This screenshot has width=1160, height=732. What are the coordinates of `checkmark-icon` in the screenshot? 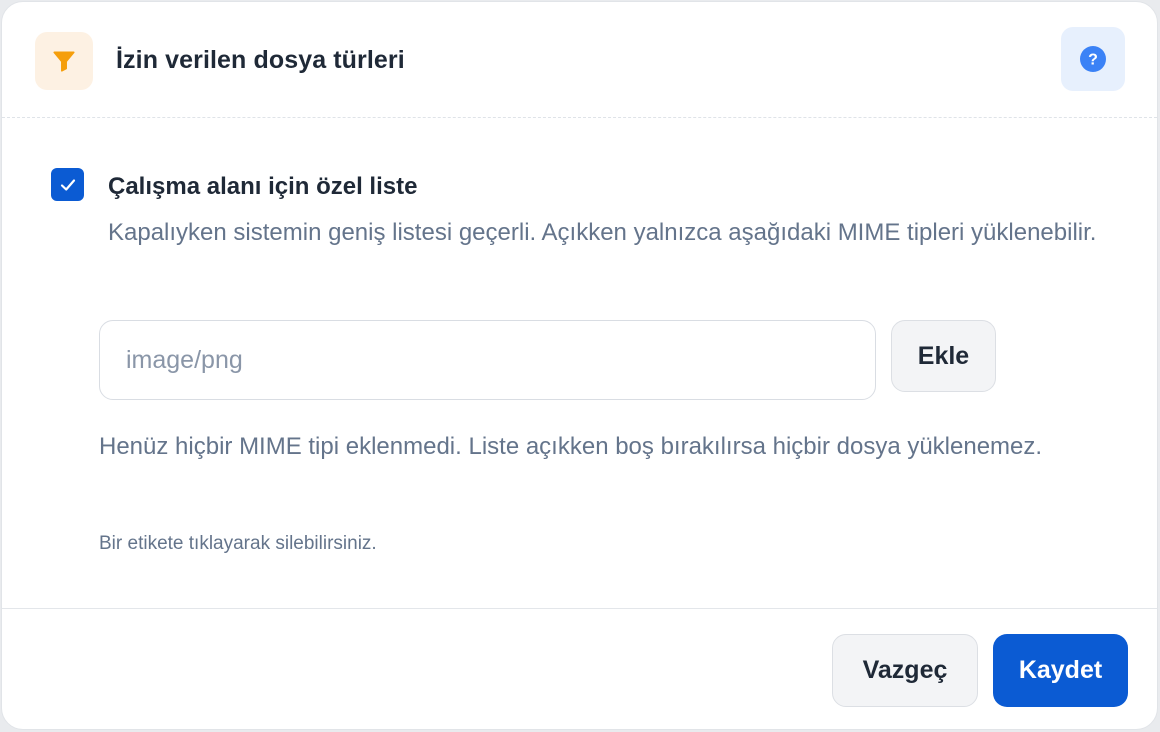 It's located at (67, 184).